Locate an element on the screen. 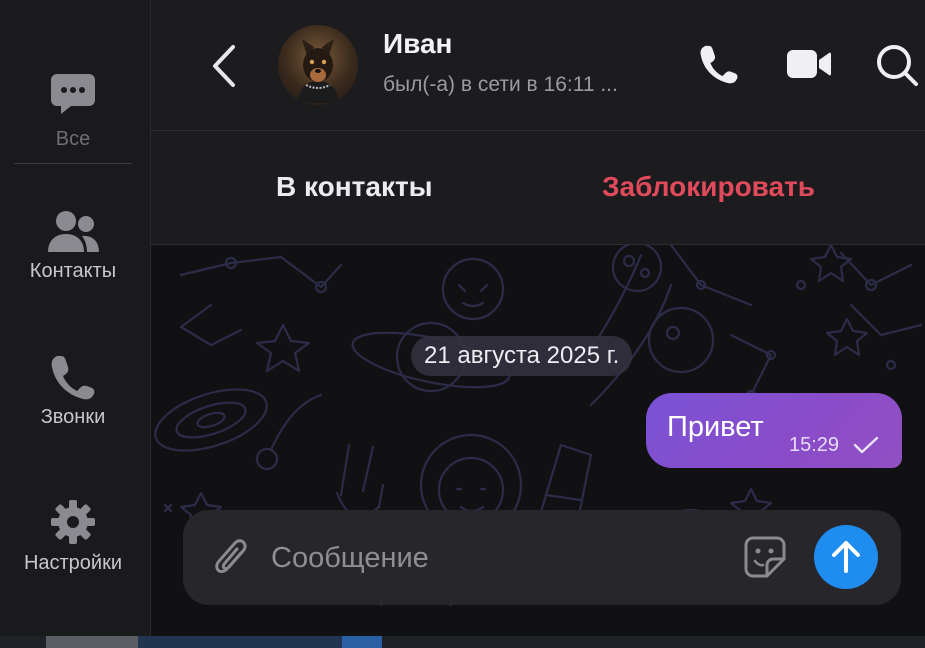 This screenshot has height=648, width=925. sidebar-item-calls: Звонки is located at coordinates (73, 391).